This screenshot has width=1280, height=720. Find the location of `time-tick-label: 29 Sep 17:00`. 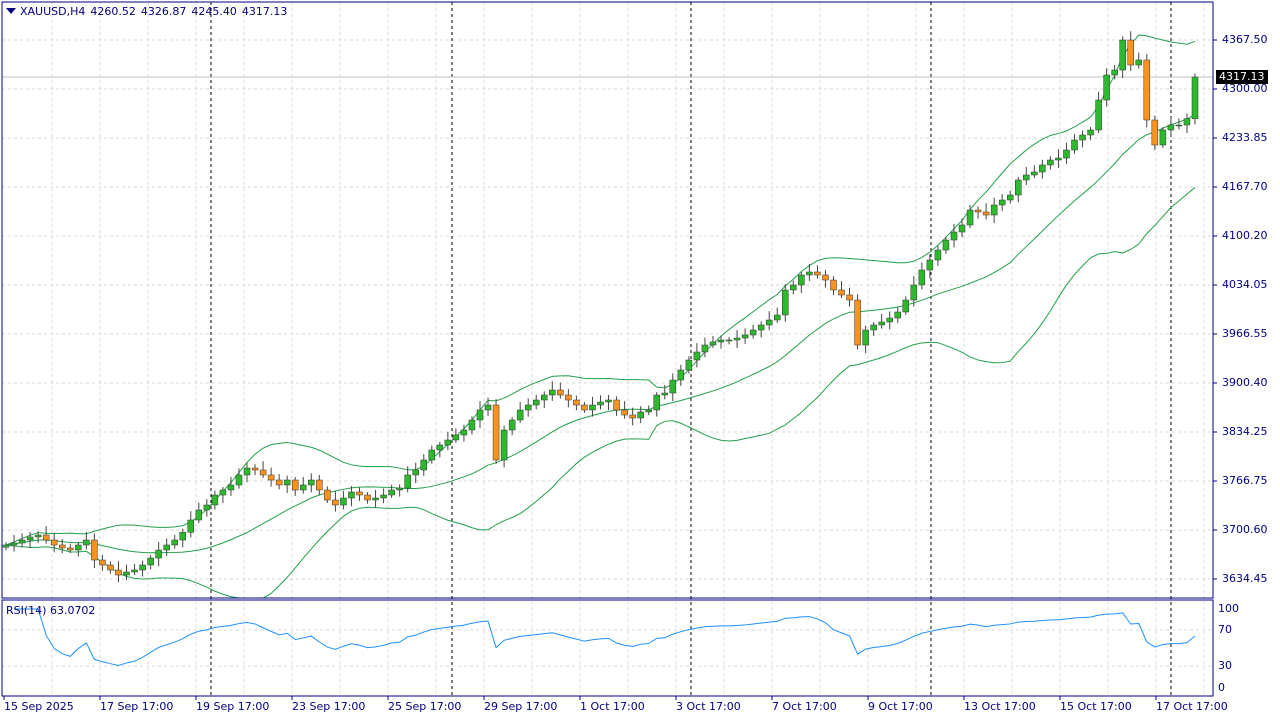

time-tick-label: 29 Sep 17:00 is located at coordinates (521, 706).